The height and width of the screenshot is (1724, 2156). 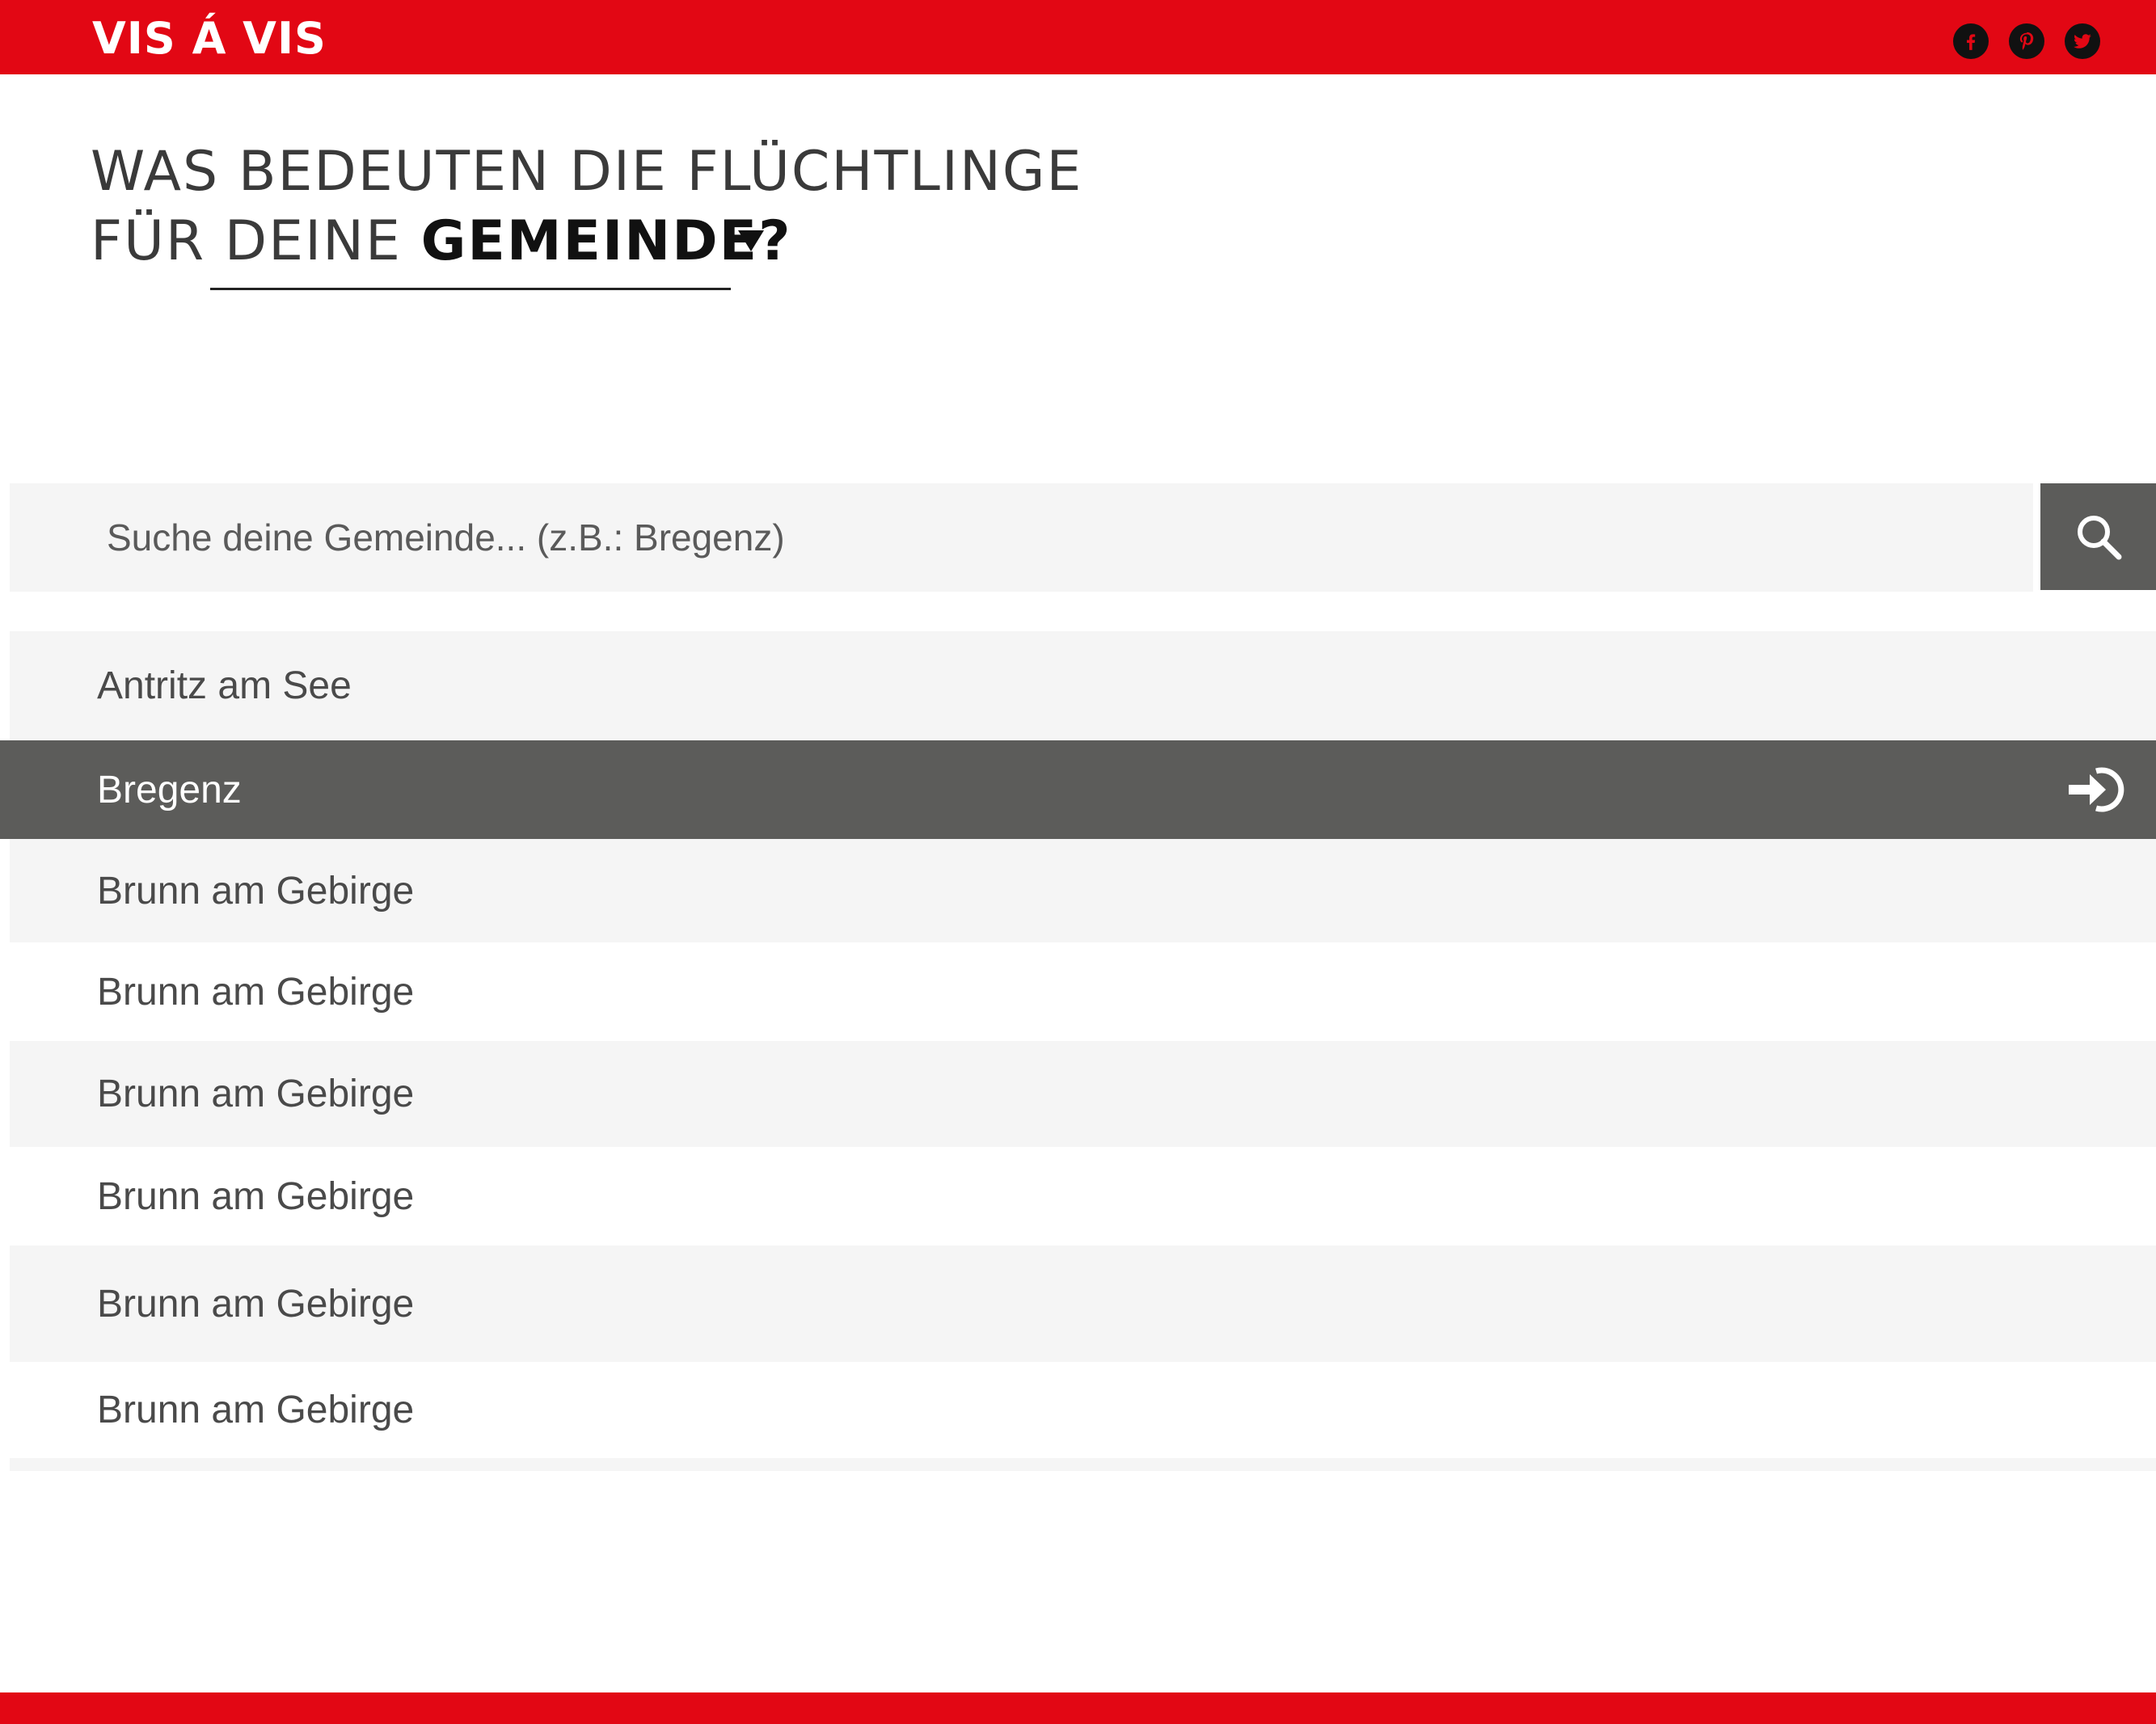 What do you see at coordinates (1083, 685) in the screenshot?
I see `list-item: Antritz am See` at bounding box center [1083, 685].